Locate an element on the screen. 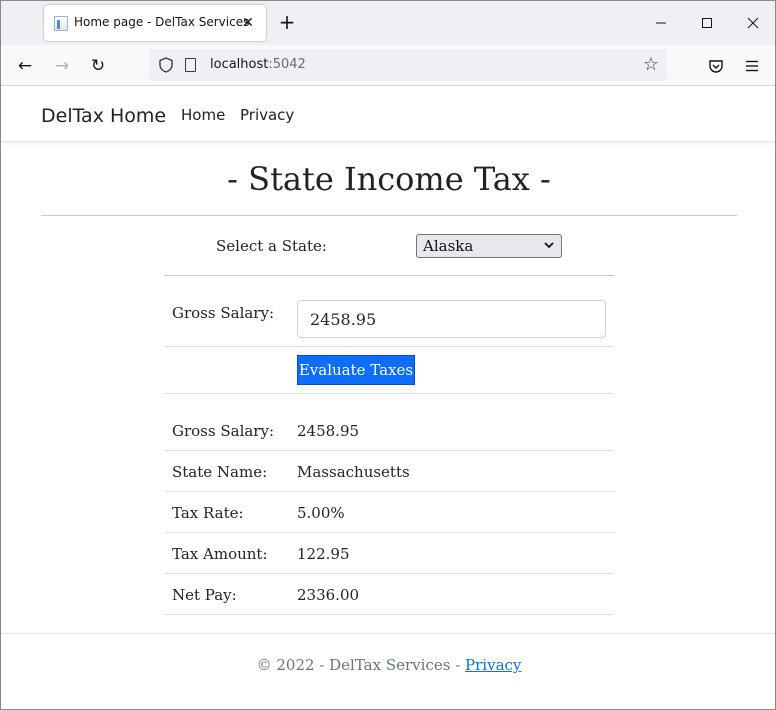  new-tab-icon: + is located at coordinates (287, 23).